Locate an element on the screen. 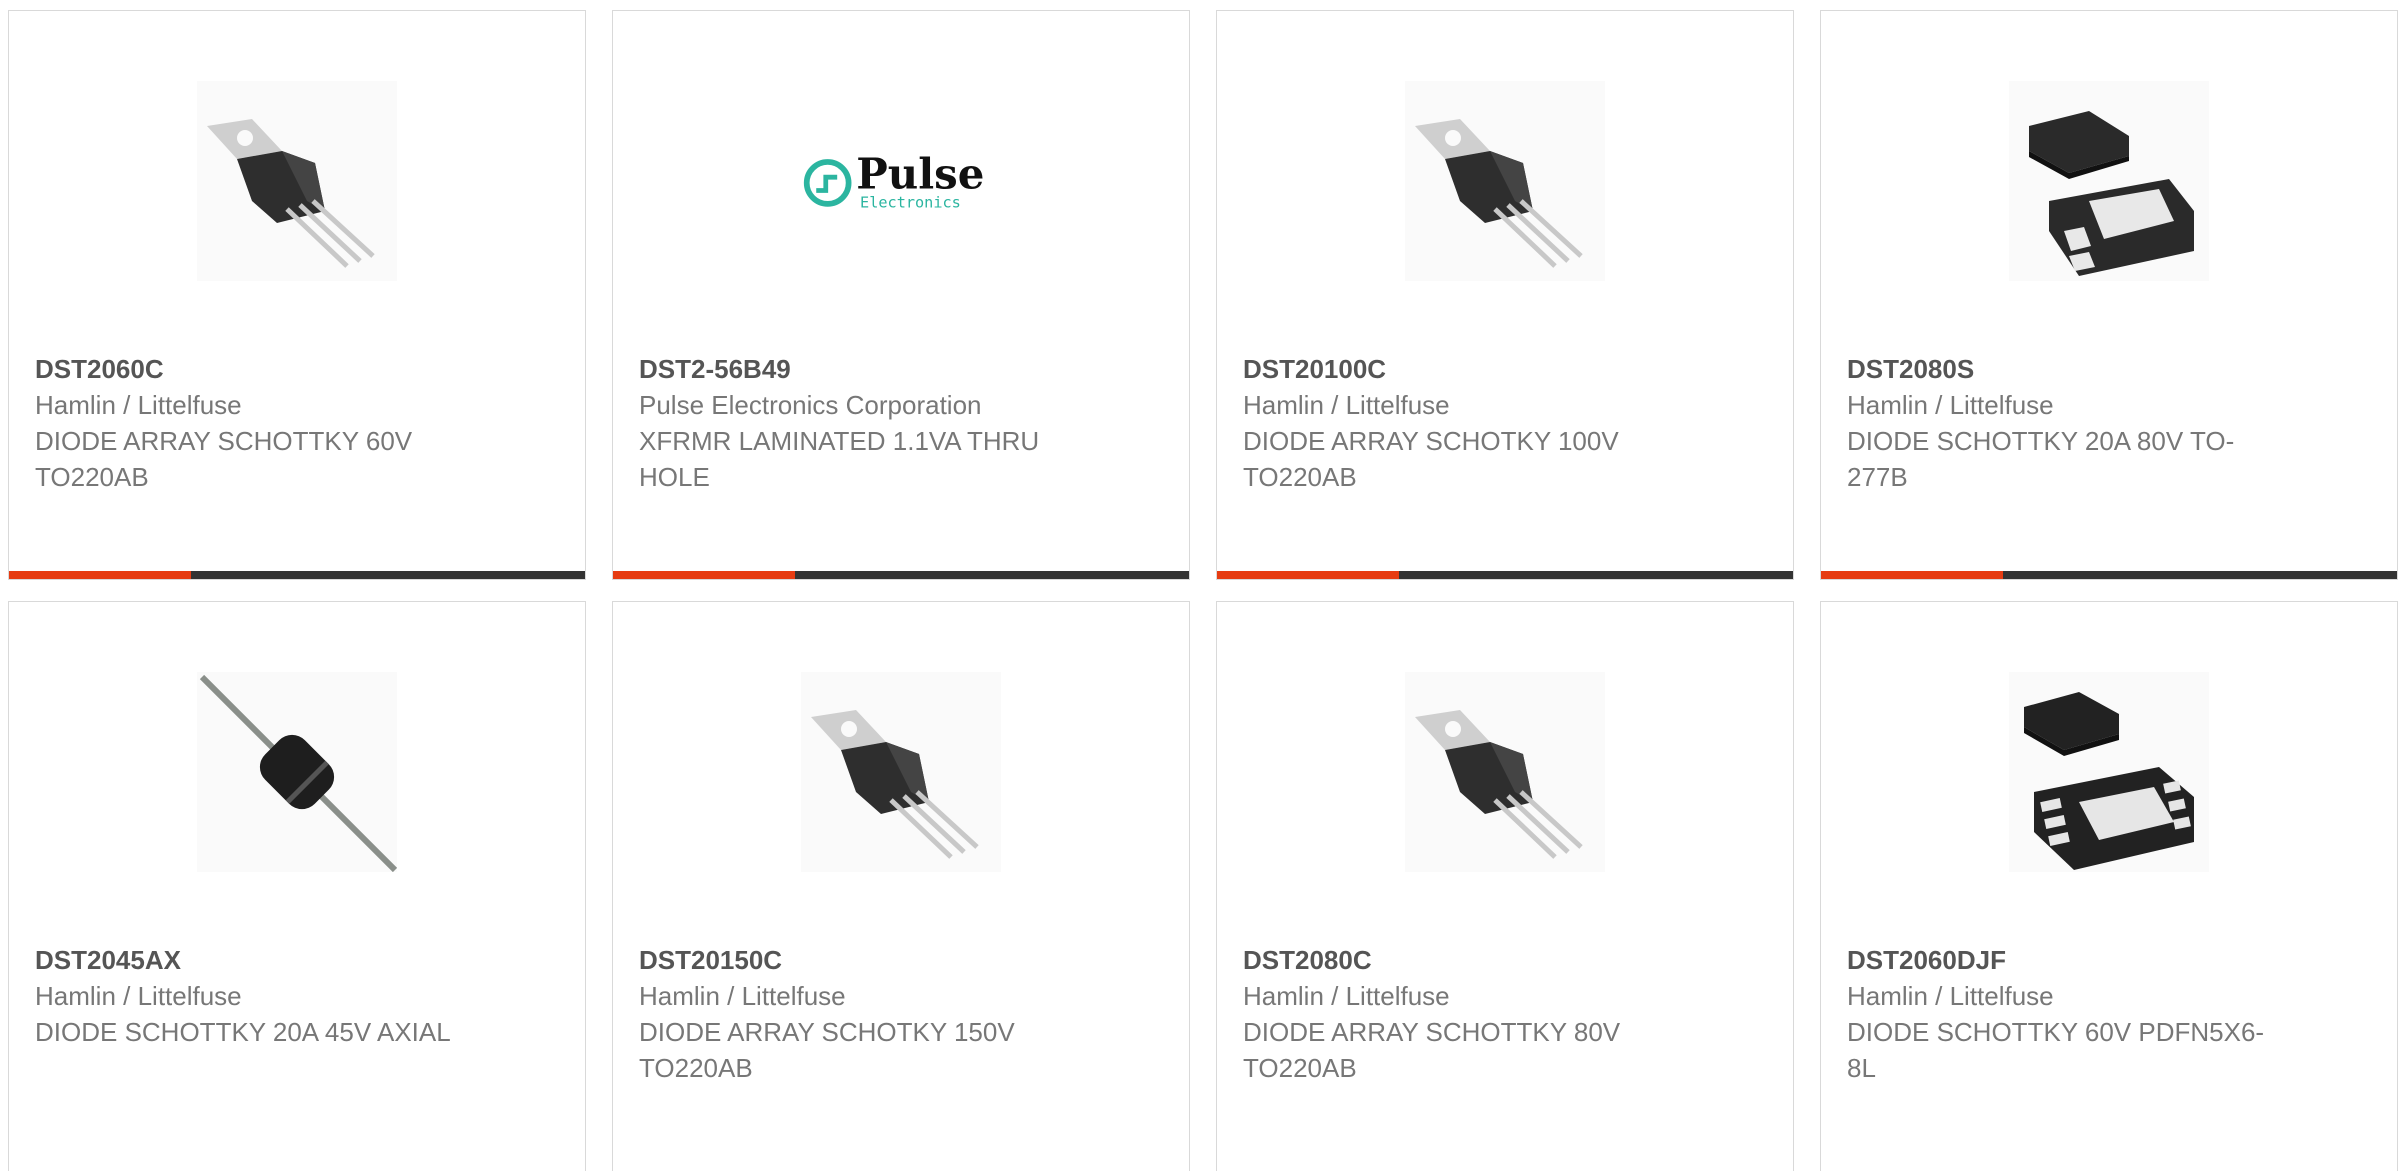 The image size is (2400, 1171). to277b-package-icon is located at coordinates (2109, 181).